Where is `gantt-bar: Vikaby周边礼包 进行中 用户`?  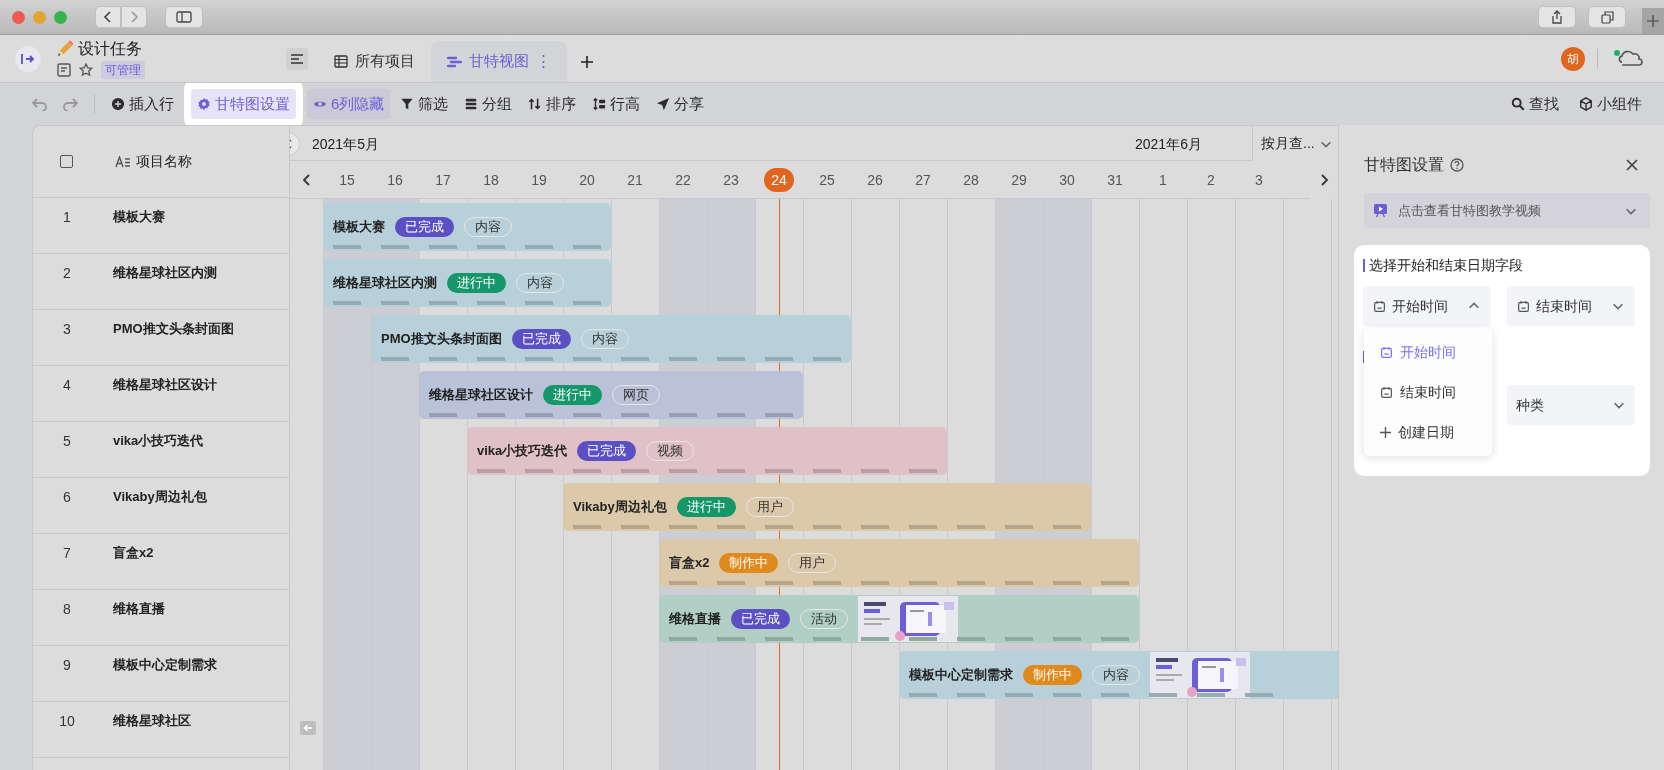
gantt-bar: Vikaby周边礼包 进行中 用户 is located at coordinates (827, 507).